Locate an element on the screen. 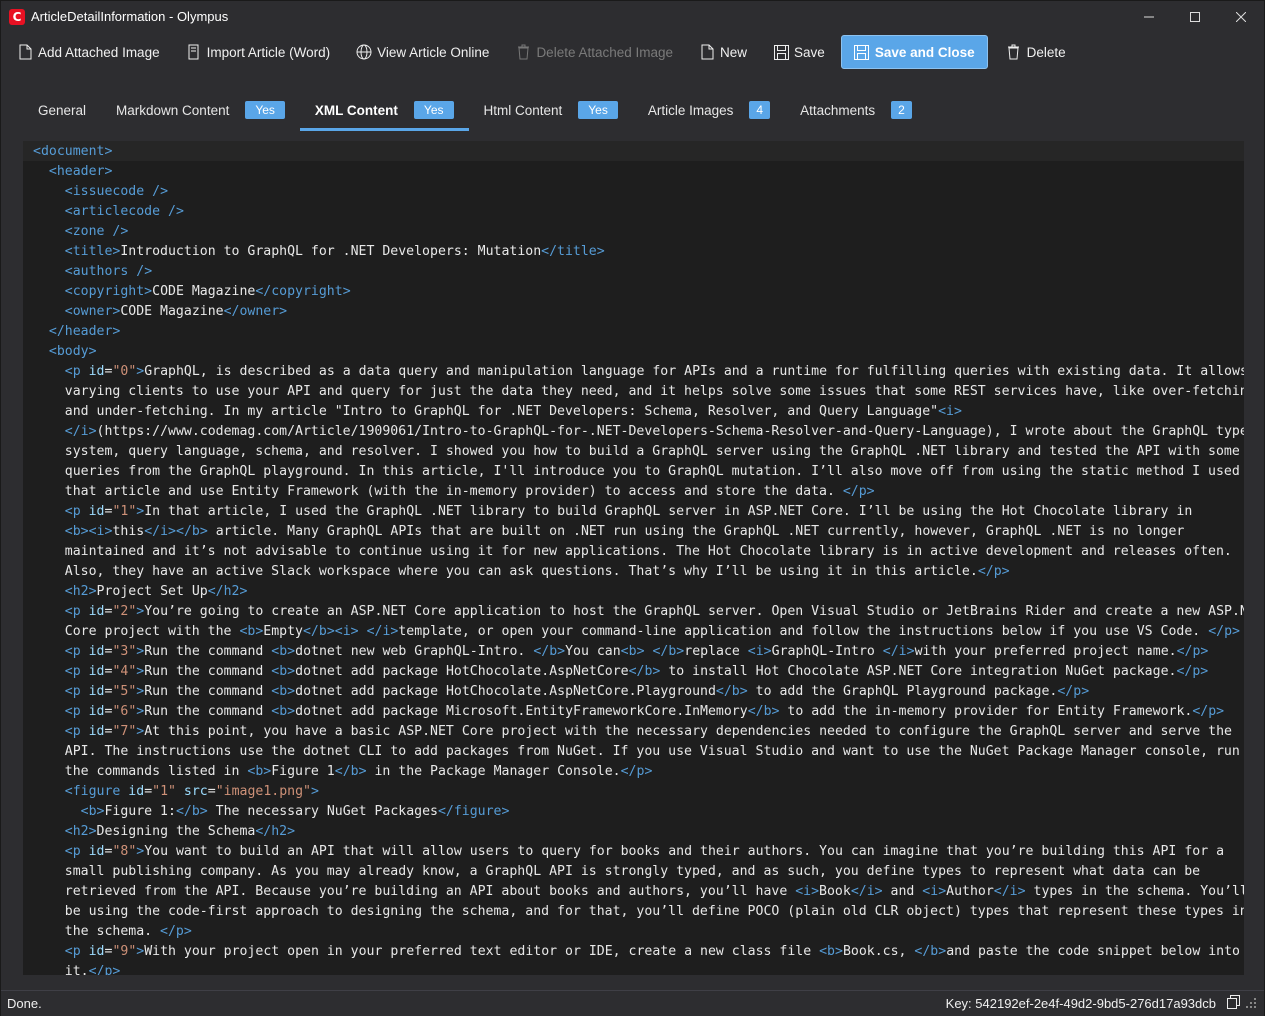  tab-general: General is located at coordinates (62, 110).